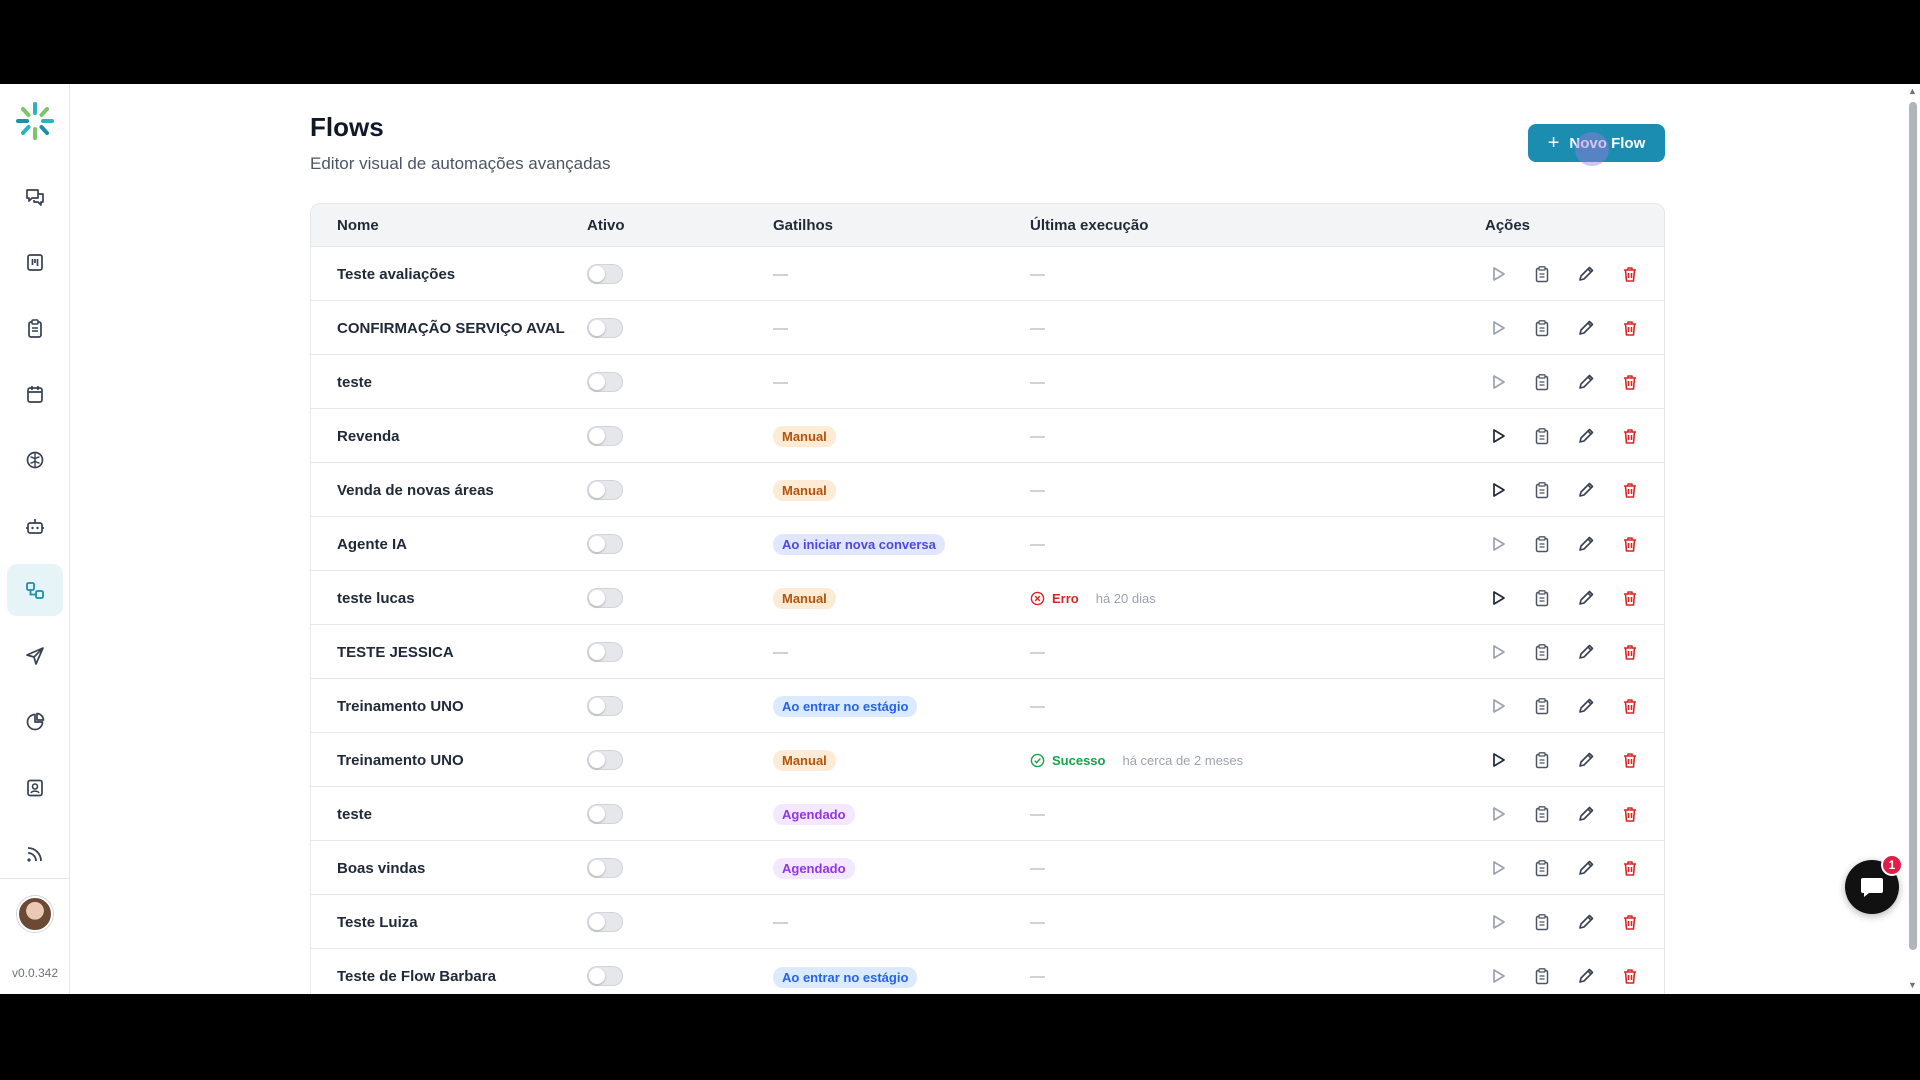 Image resolution: width=1920 pixels, height=1080 pixels. Describe the element at coordinates (35, 196) in the screenshot. I see `sidebar-item-chat` at that location.